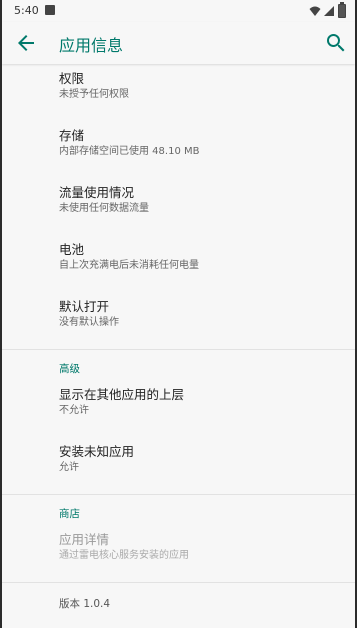 The width and height of the screenshot is (357, 628). I want to click on signal-icon, so click(329, 11).